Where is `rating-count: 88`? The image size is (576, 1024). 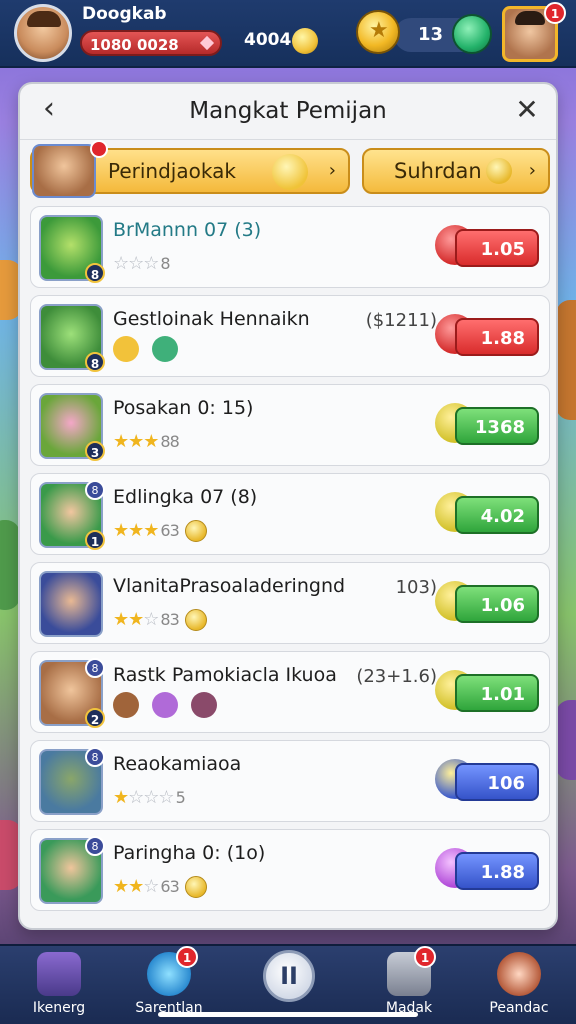
rating-count: 88 is located at coordinates (169, 441).